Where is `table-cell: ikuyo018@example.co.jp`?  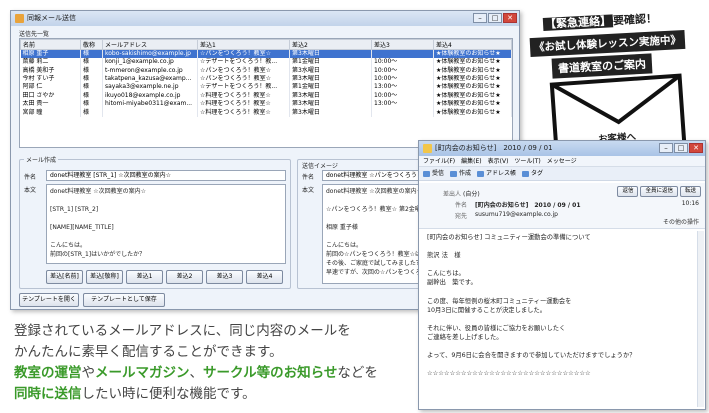 table-cell: ikuyo018@example.co.jp is located at coordinates (150, 95).